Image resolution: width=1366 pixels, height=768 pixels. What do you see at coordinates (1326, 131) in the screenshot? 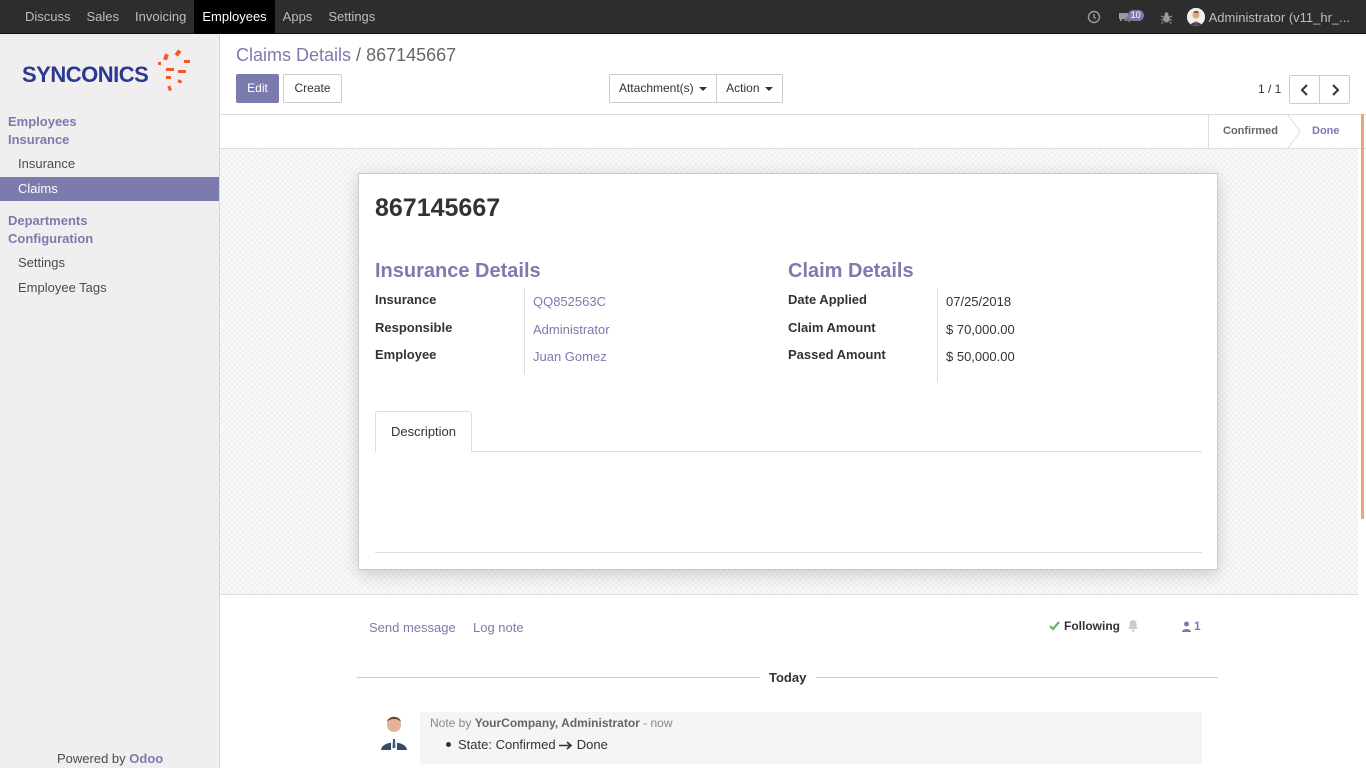
I see `stage-done: Done` at bounding box center [1326, 131].